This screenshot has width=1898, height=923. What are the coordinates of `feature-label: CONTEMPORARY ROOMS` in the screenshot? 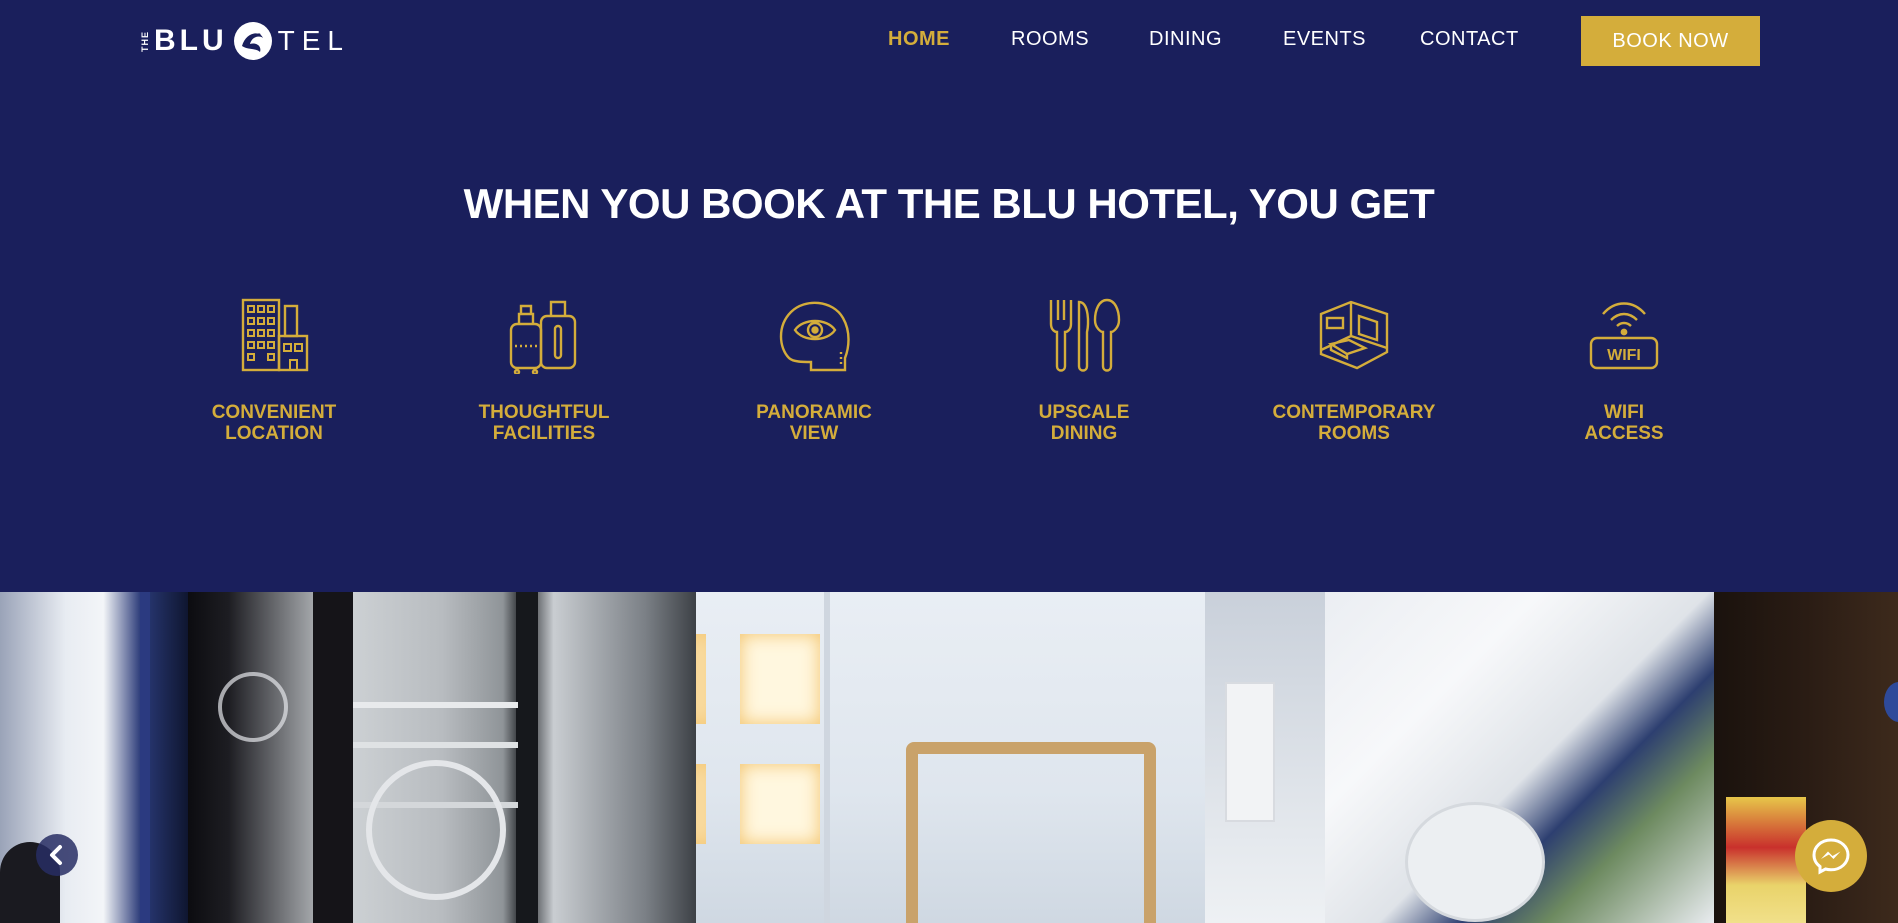 It's located at (1354, 423).